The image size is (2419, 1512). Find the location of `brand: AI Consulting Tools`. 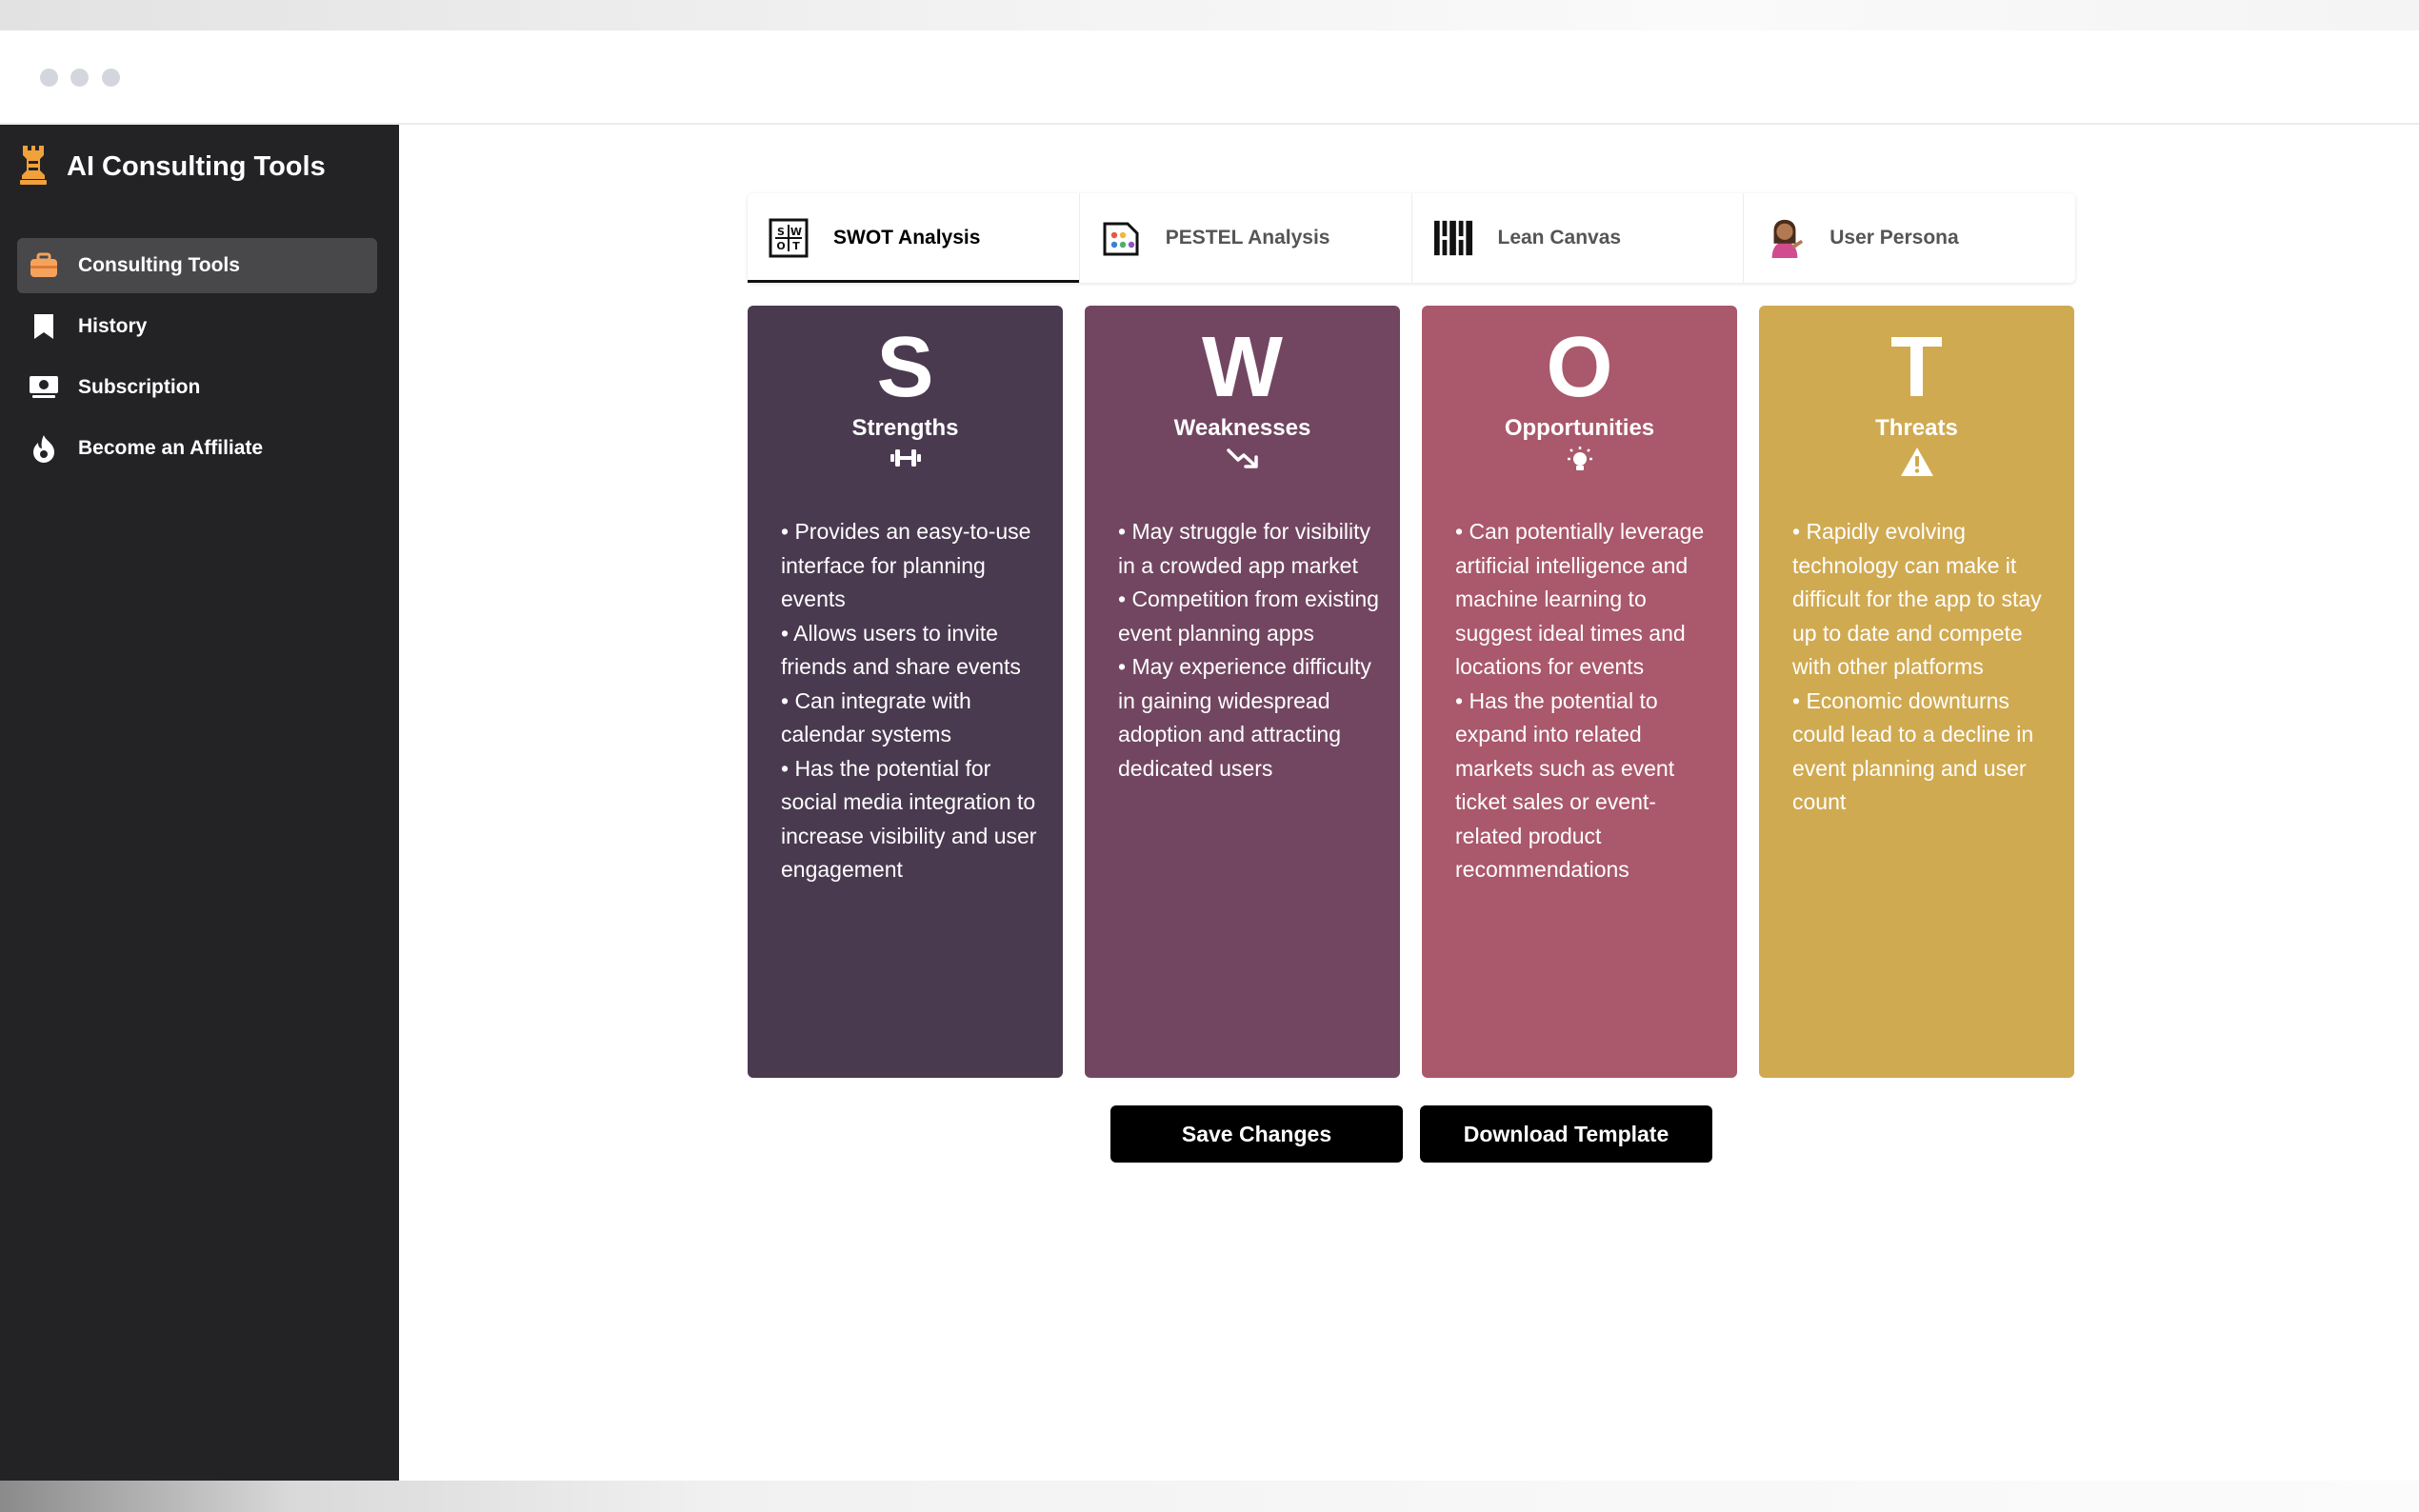

brand: AI Consulting Tools is located at coordinates (171, 166).